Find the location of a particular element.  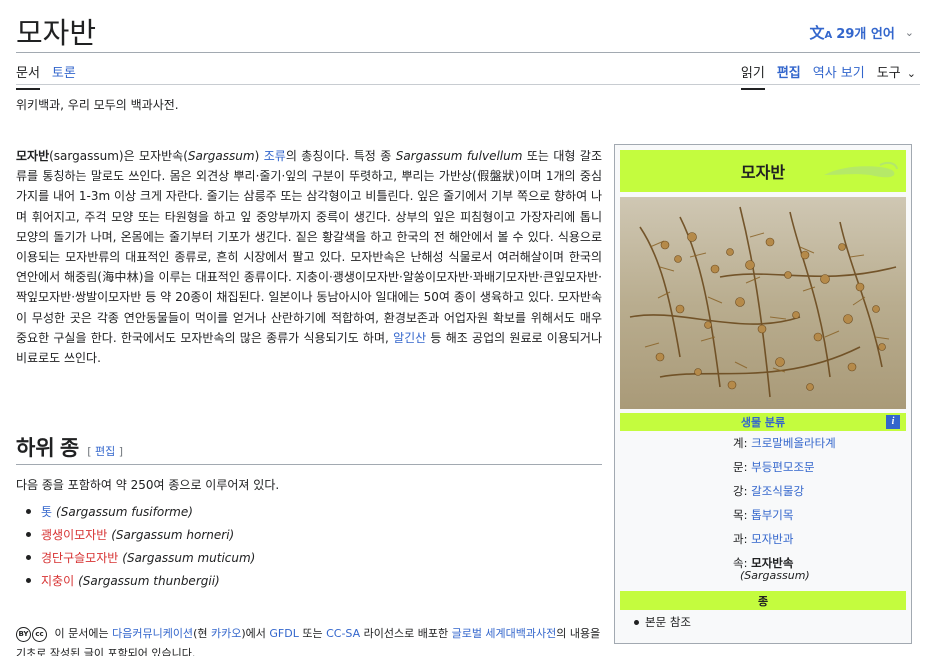

section-divider is located at coordinates (309, 464).